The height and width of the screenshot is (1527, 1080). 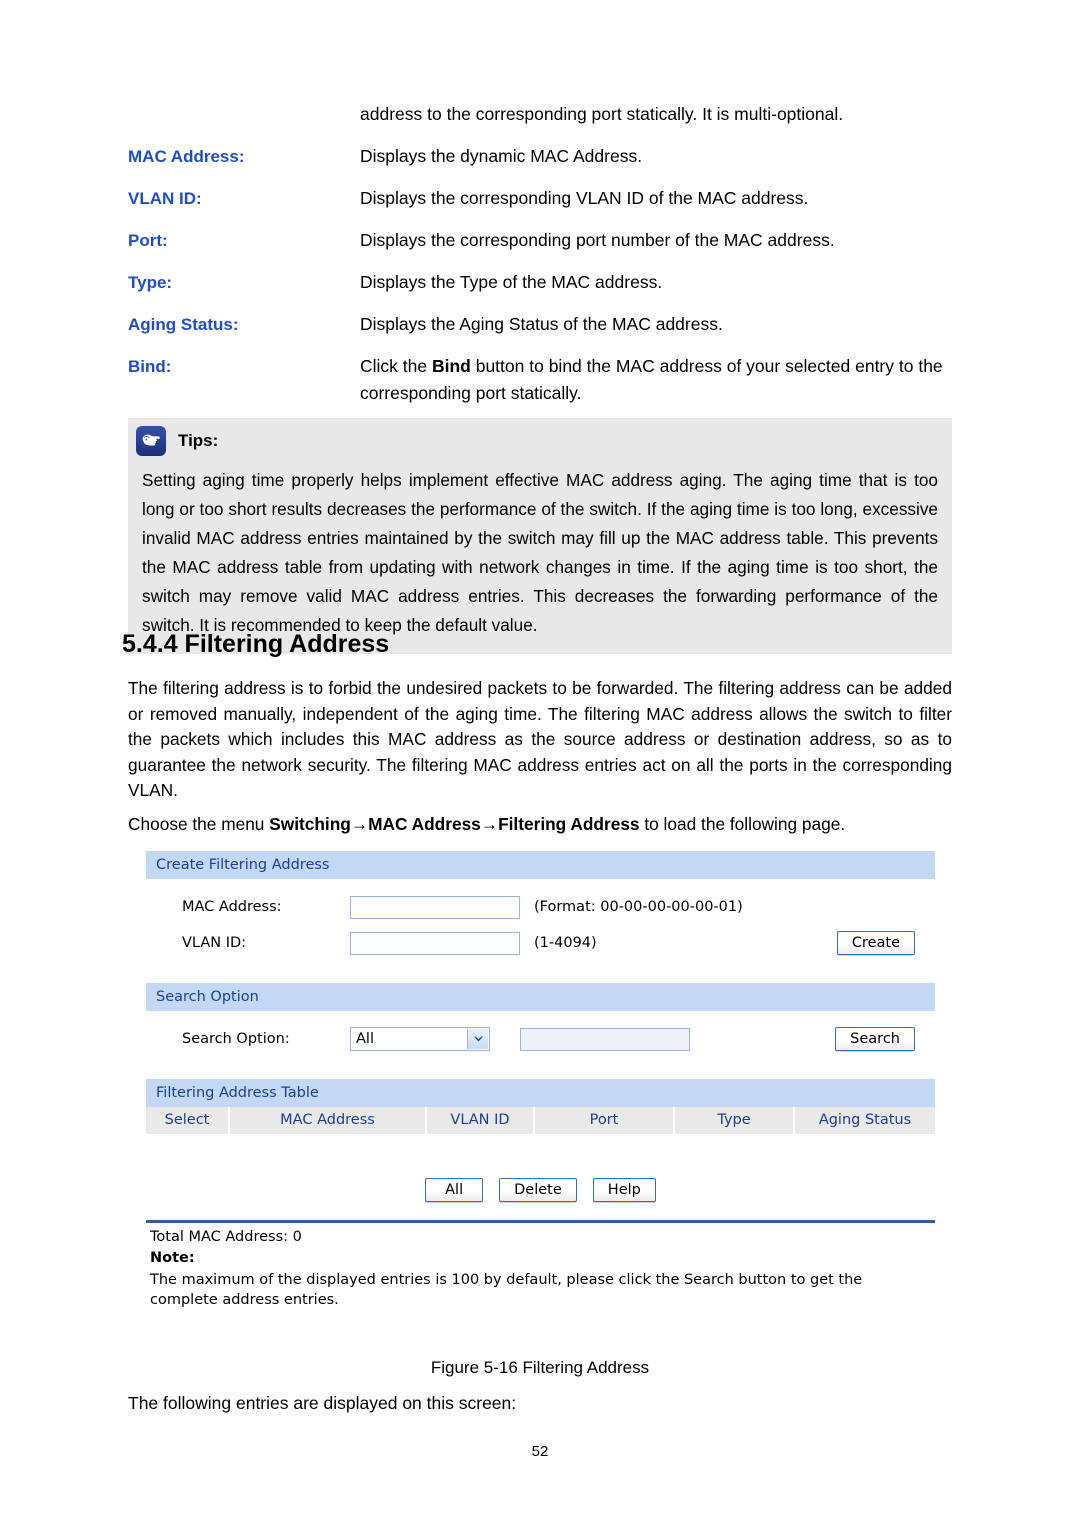 I want to click on select-all-button: All, so click(x=454, y=1190).